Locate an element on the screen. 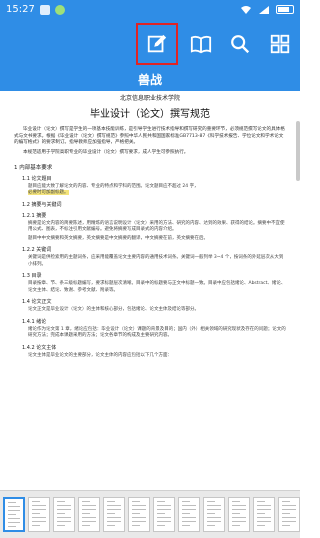 The height and width of the screenshot is (538, 320). notification-icon is located at coordinates (44, 9).